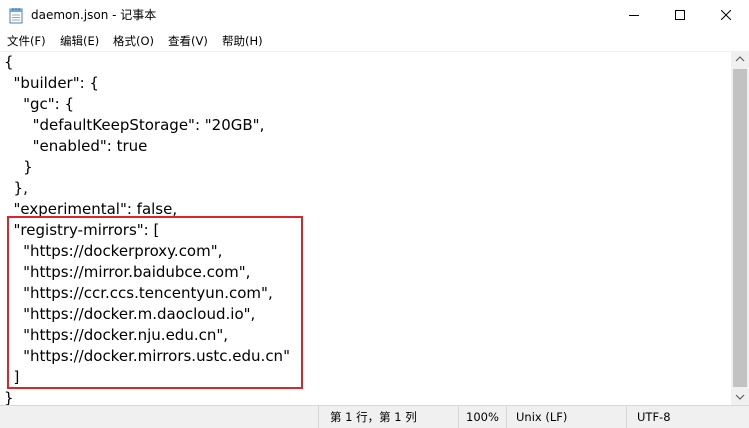 The height and width of the screenshot is (428, 749). Describe the element at coordinates (654, 417) in the screenshot. I see `encoding: UTF-8` at that location.